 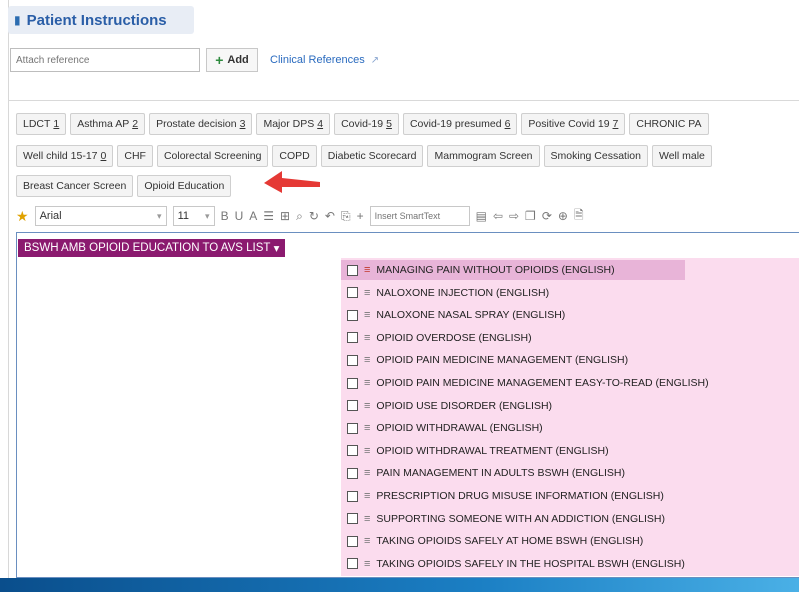 What do you see at coordinates (483, 156) in the screenshot?
I see `smartphrase-button: Mammogram Screen` at bounding box center [483, 156].